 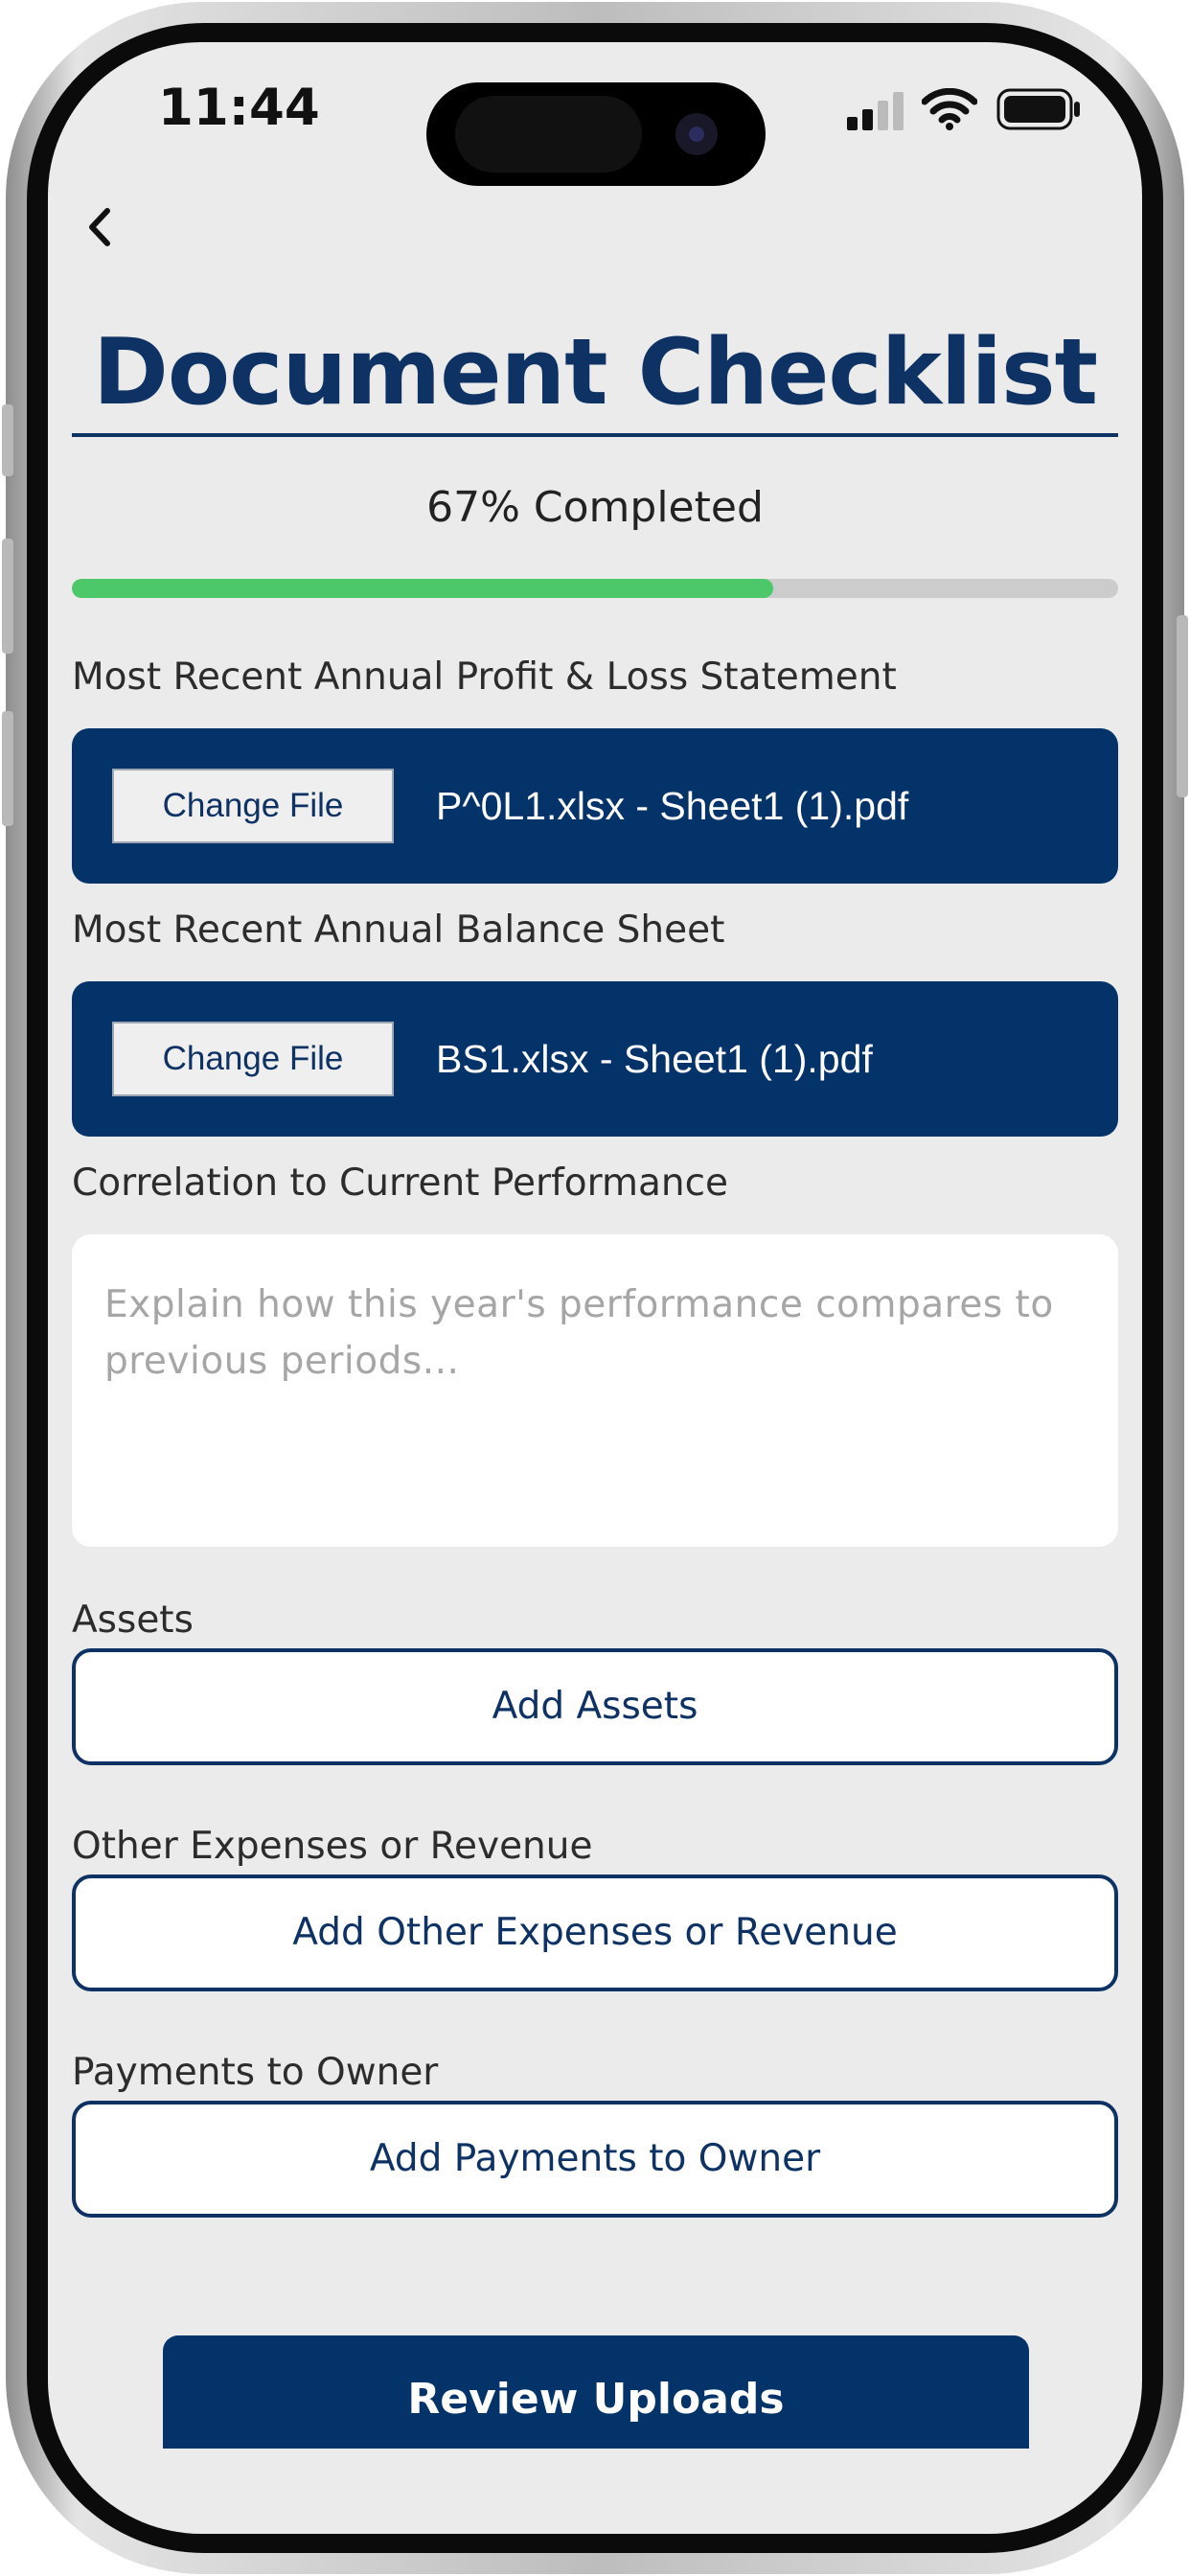 I want to click on progress-bar, so click(x=595, y=588).